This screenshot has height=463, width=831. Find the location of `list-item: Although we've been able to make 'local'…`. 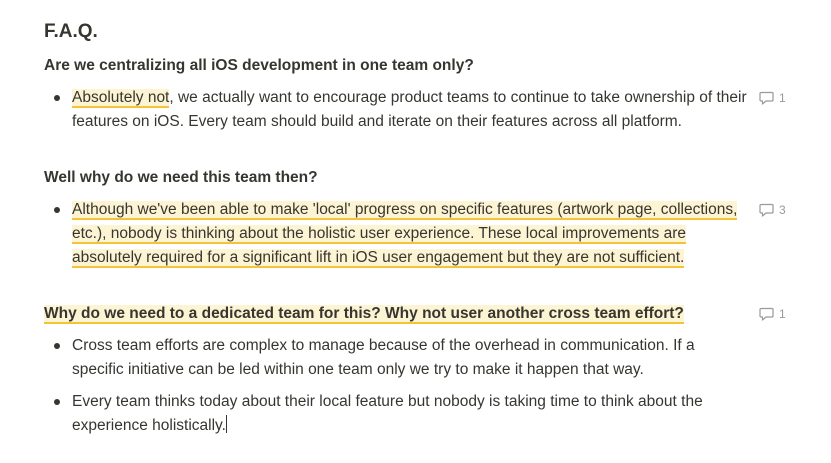

list-item: Although we've been able to make 'local'… is located at coordinates (396, 234).